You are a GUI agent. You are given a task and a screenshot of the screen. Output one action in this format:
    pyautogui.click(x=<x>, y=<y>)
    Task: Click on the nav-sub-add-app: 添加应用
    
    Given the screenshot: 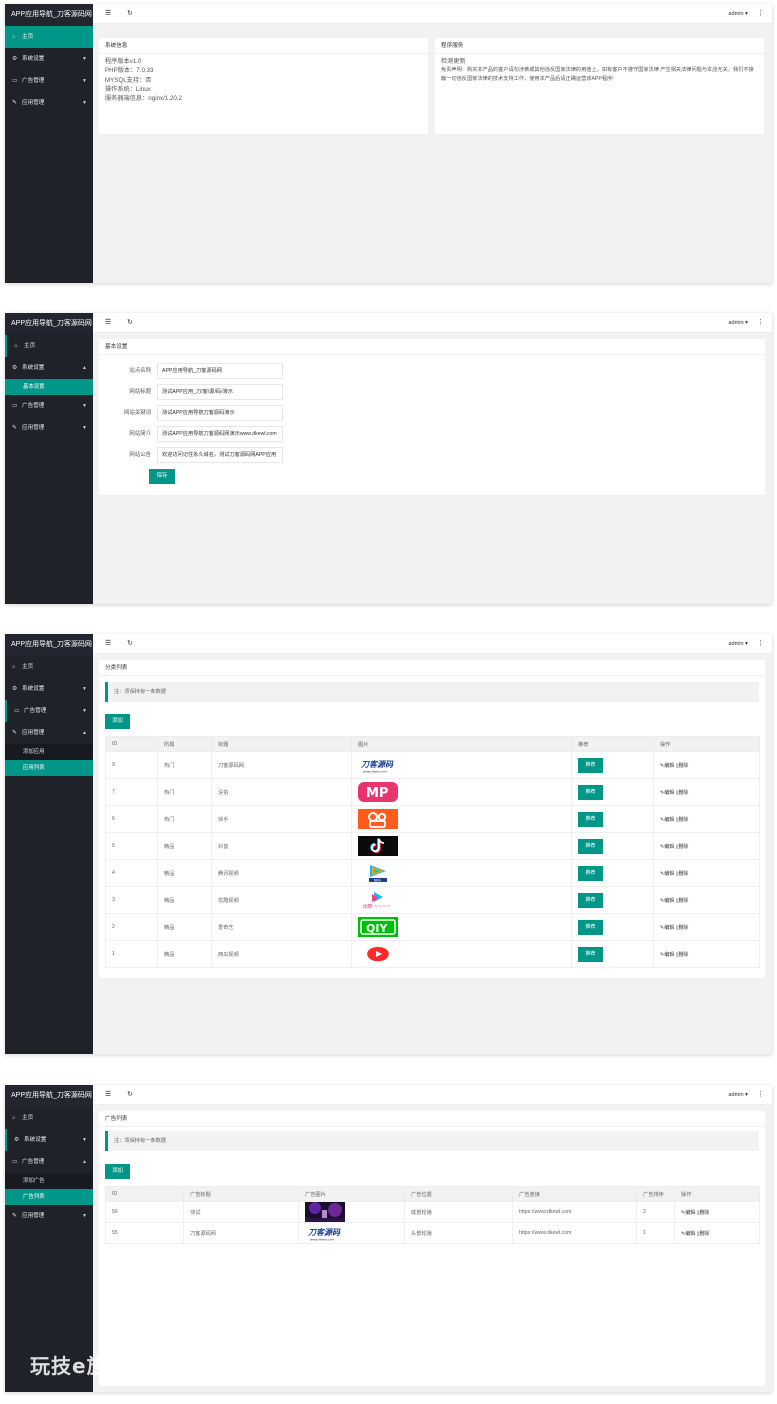 What is the action you would take?
    pyautogui.click(x=49, y=752)
    